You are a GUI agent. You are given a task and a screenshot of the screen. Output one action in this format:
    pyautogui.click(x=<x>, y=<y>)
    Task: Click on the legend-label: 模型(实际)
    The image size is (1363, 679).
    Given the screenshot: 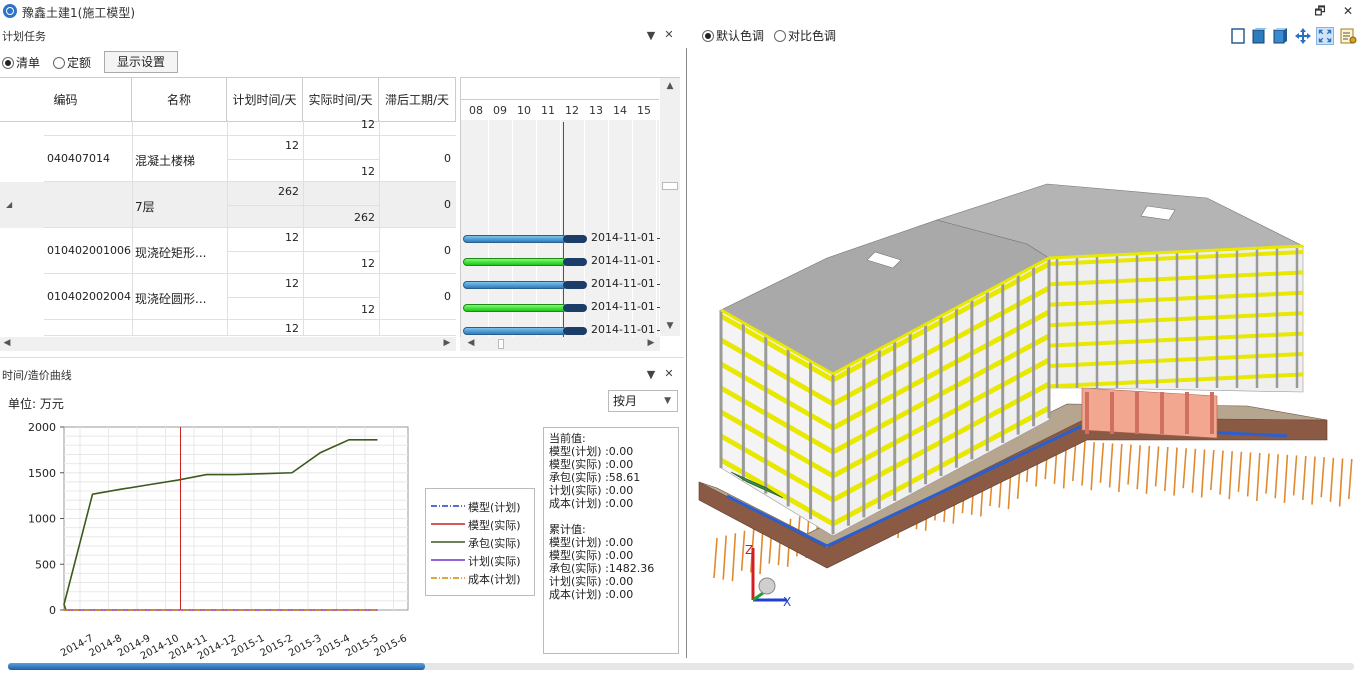 What is the action you would take?
    pyautogui.click(x=494, y=525)
    